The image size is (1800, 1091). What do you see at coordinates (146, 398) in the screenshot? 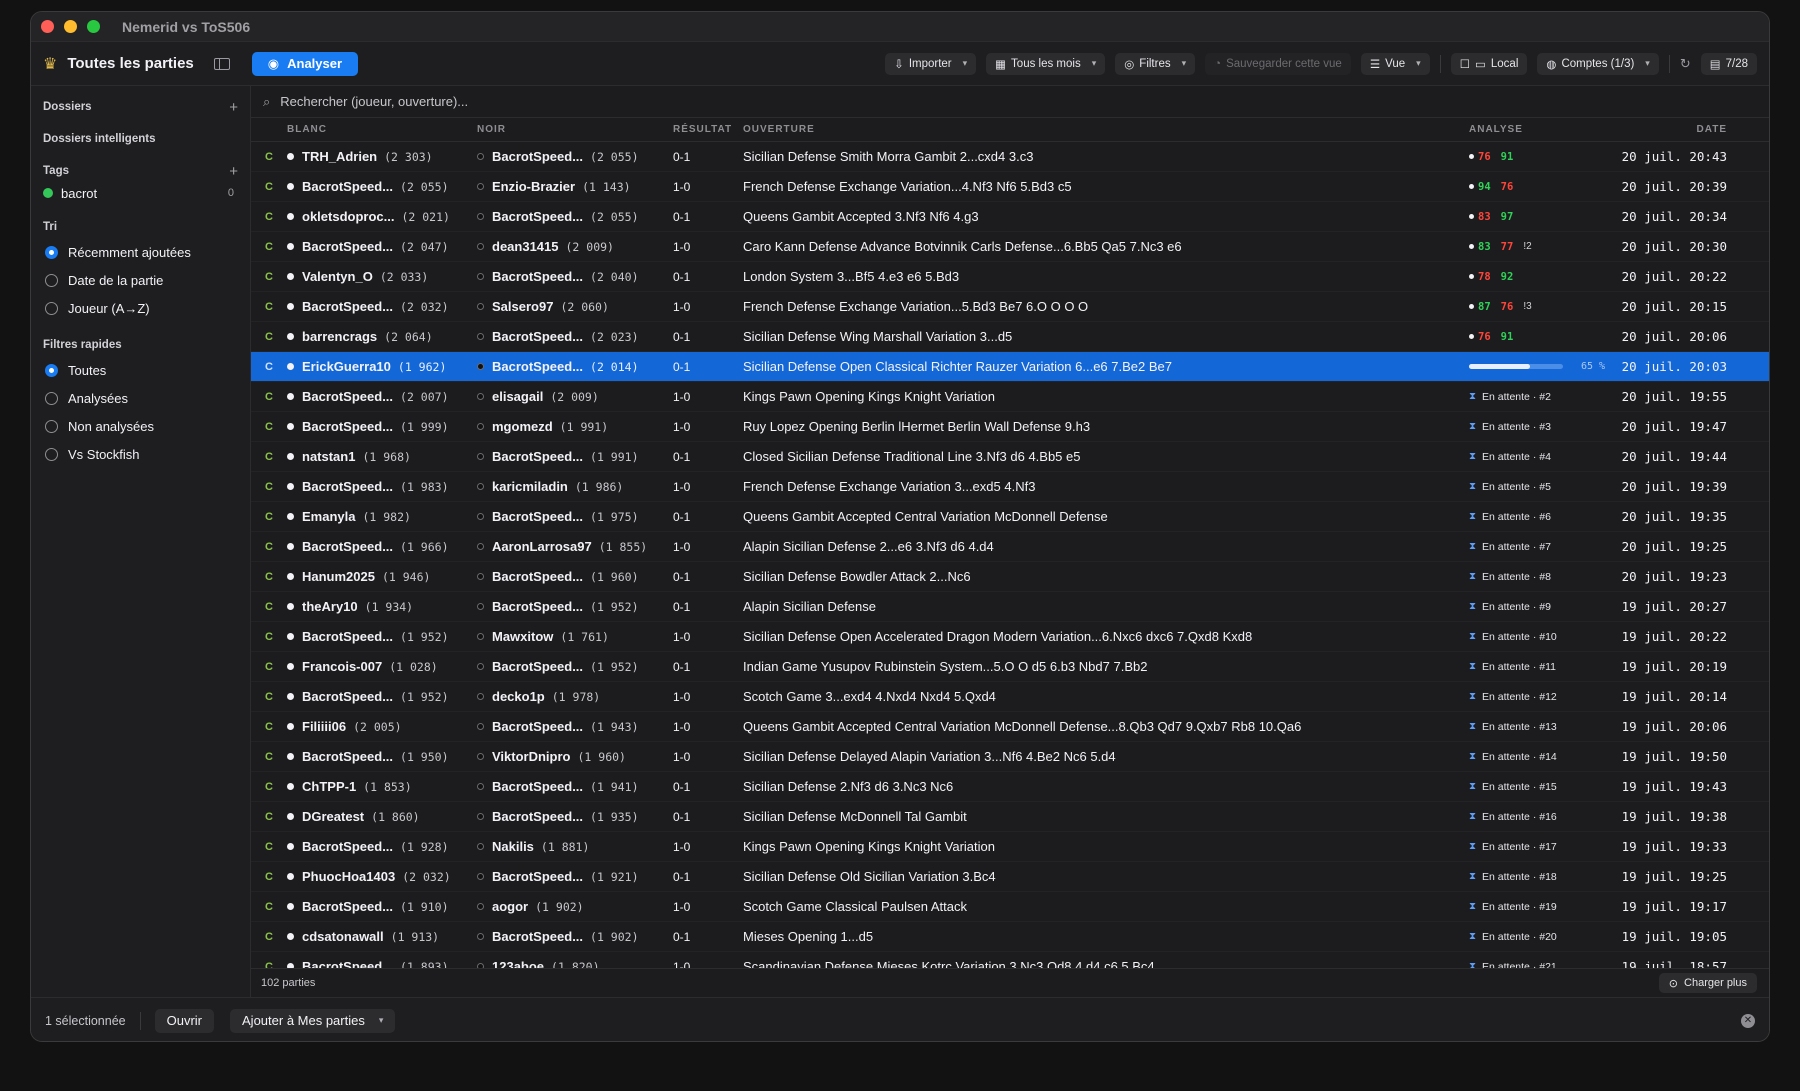
I see `quick-filter-analysed: Analysées` at bounding box center [146, 398].